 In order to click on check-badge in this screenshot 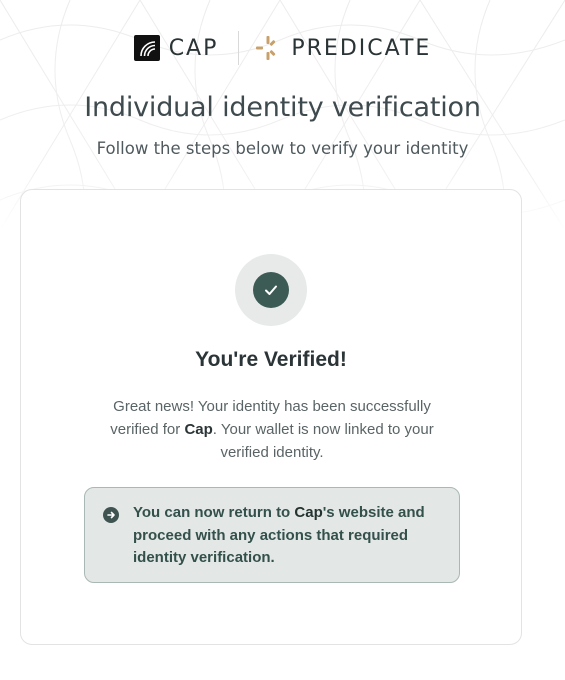, I will do `click(271, 290)`.